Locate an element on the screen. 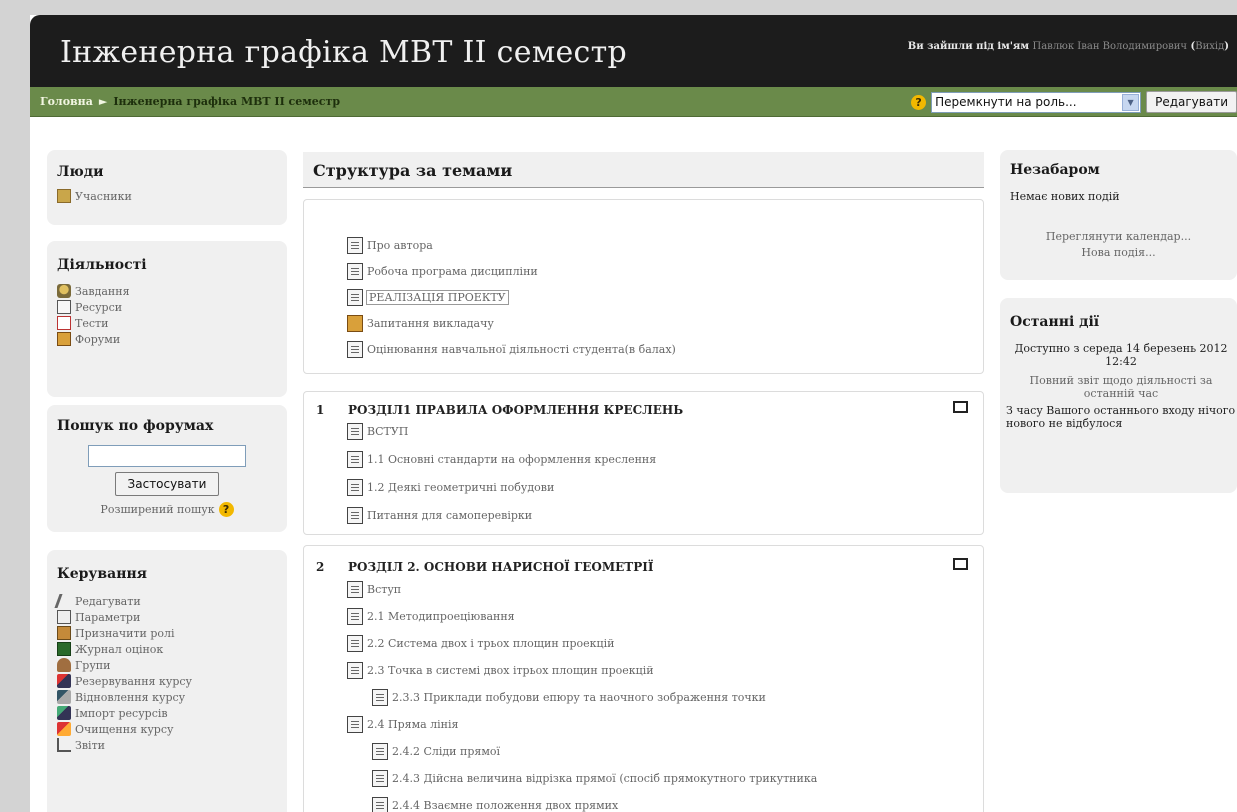  upcoming-title: Незабаром is located at coordinates (1055, 170).